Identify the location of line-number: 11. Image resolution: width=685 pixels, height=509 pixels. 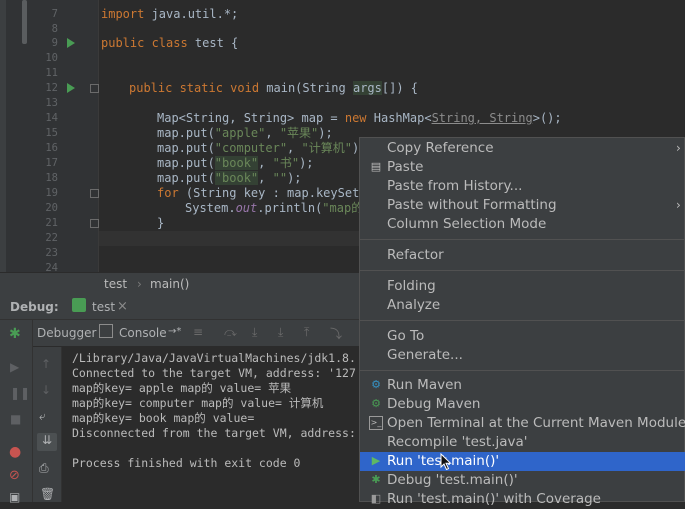
(51, 73).